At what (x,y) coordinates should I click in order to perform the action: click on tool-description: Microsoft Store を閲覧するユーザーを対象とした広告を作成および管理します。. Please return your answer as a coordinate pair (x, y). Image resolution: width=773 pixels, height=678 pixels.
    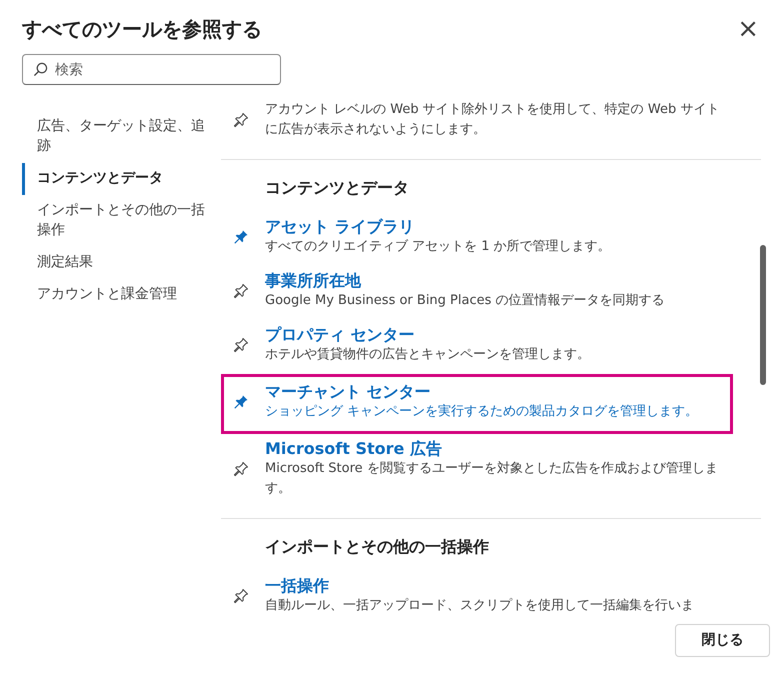
    Looking at the image, I should click on (492, 479).